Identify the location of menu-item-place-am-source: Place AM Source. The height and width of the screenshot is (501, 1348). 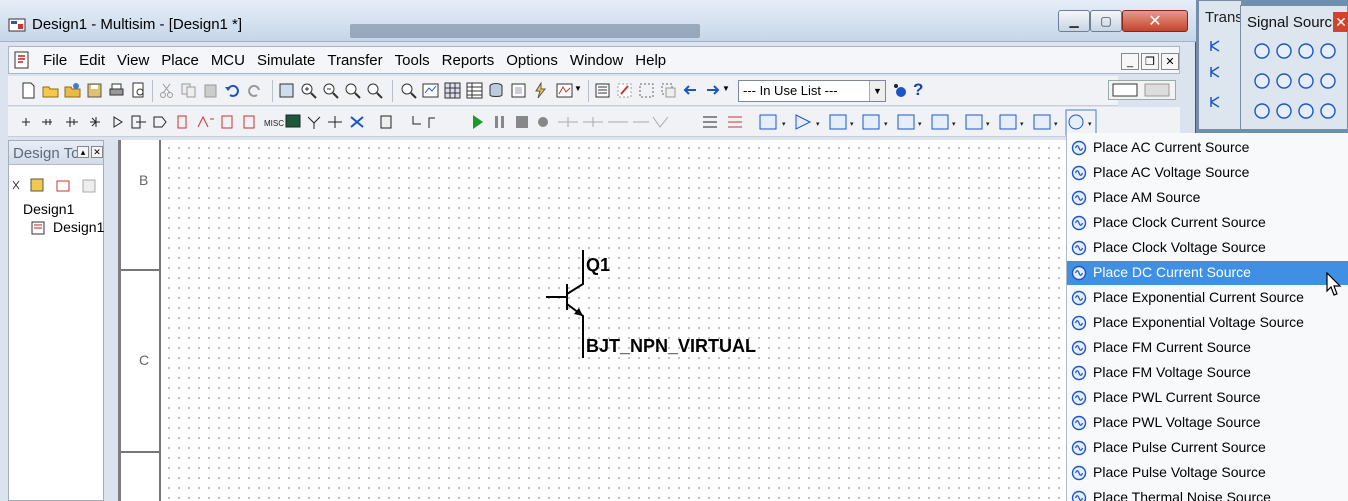
(1207, 198).